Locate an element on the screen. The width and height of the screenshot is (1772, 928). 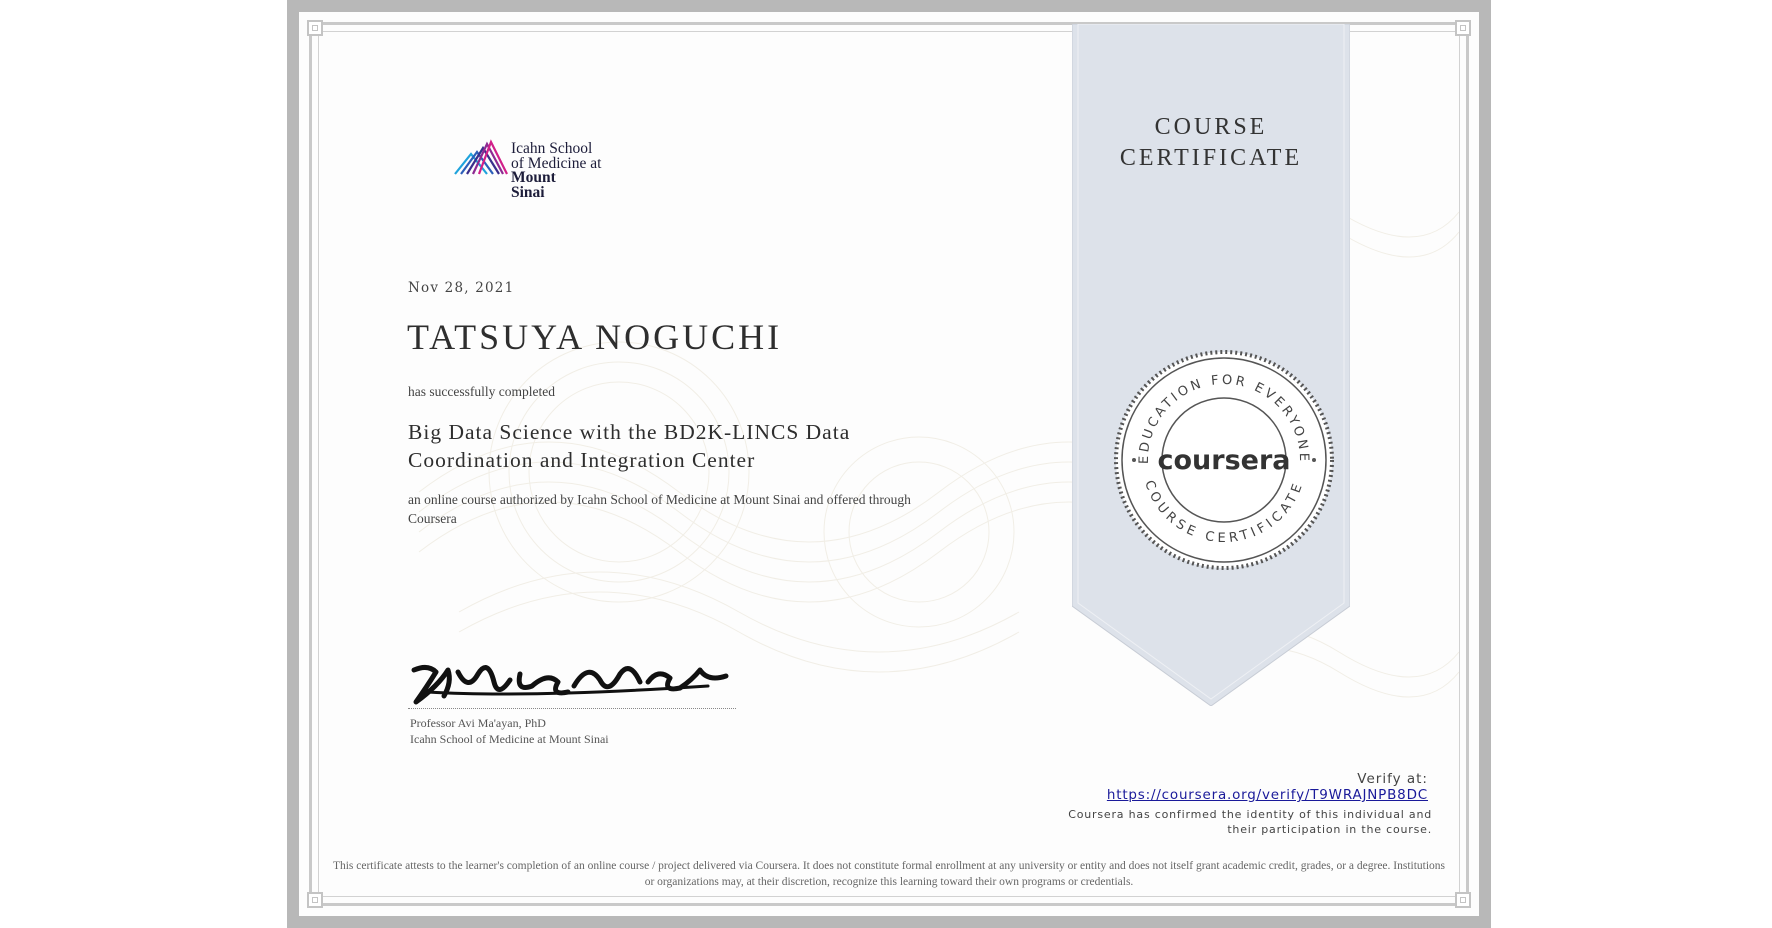
verify-label: Verify at: is located at coordinates (1392, 779).